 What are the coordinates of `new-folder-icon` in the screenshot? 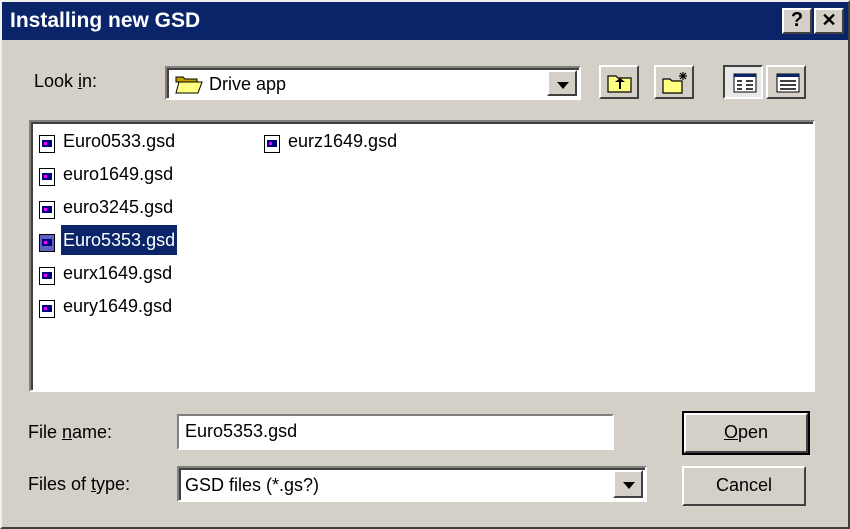 It's located at (676, 85).